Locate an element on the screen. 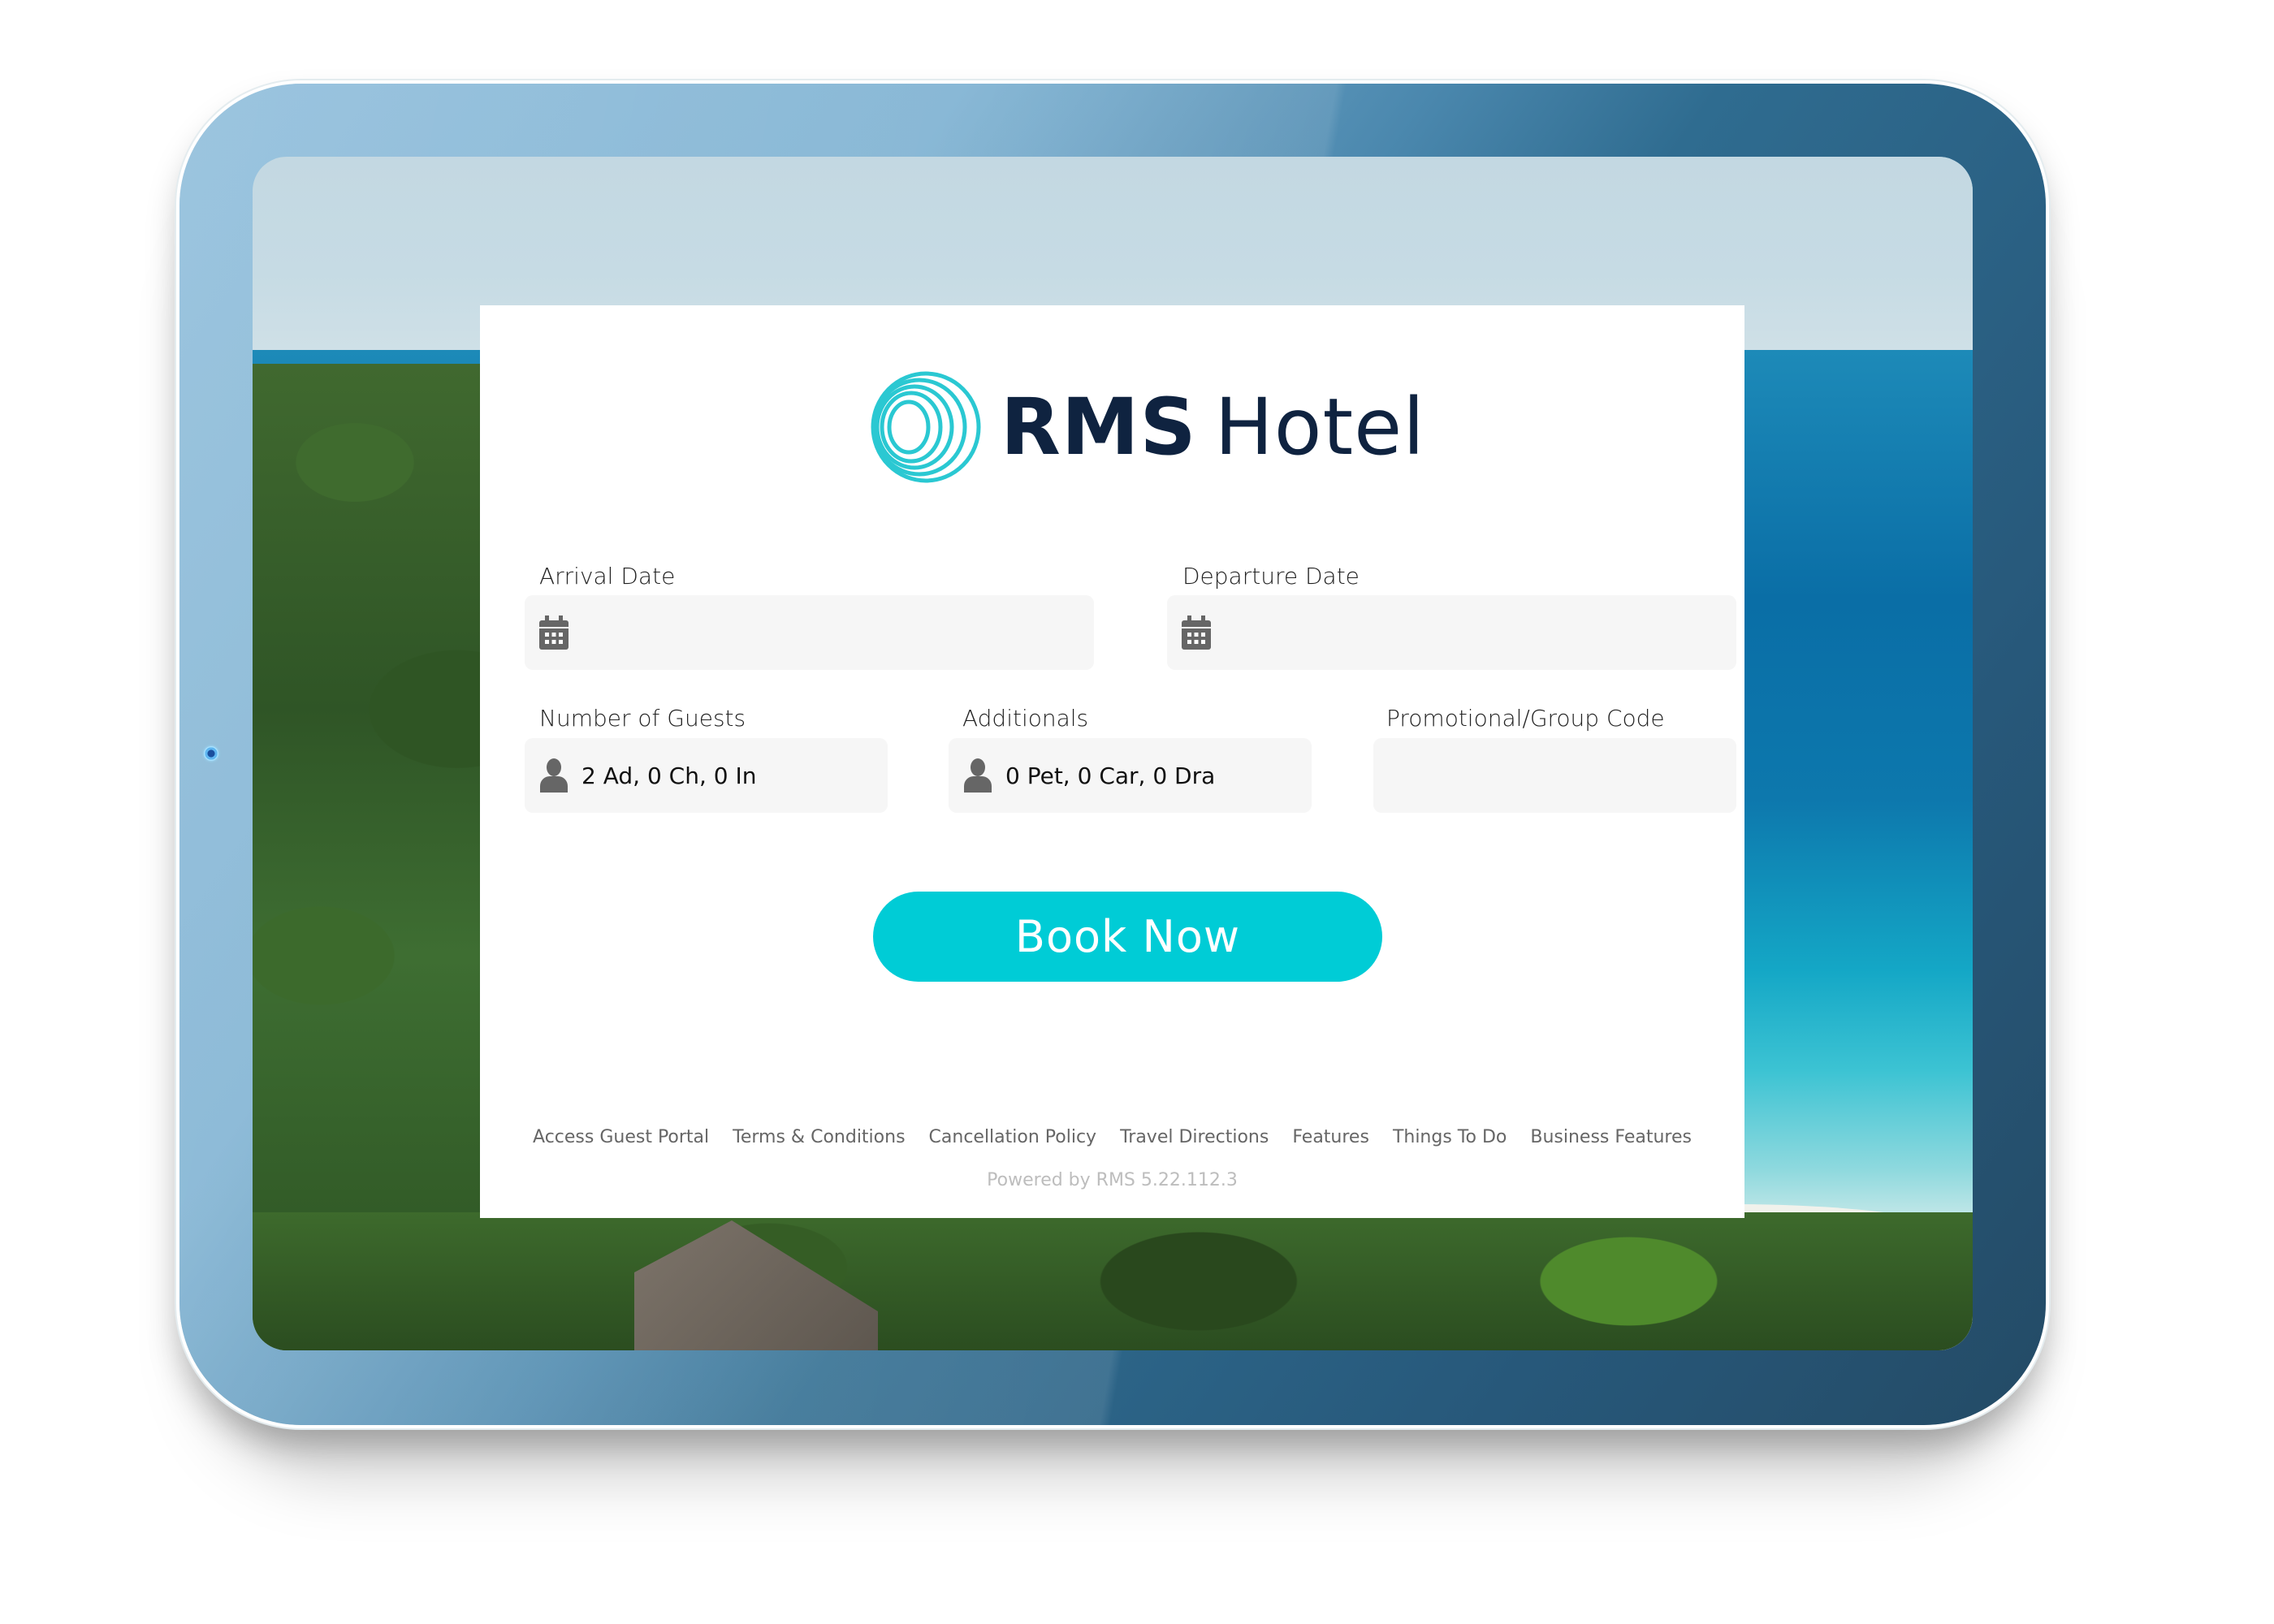 Image resolution: width=2274 pixels, height=1624 pixels. rms-logo-icon is located at coordinates (926, 427).